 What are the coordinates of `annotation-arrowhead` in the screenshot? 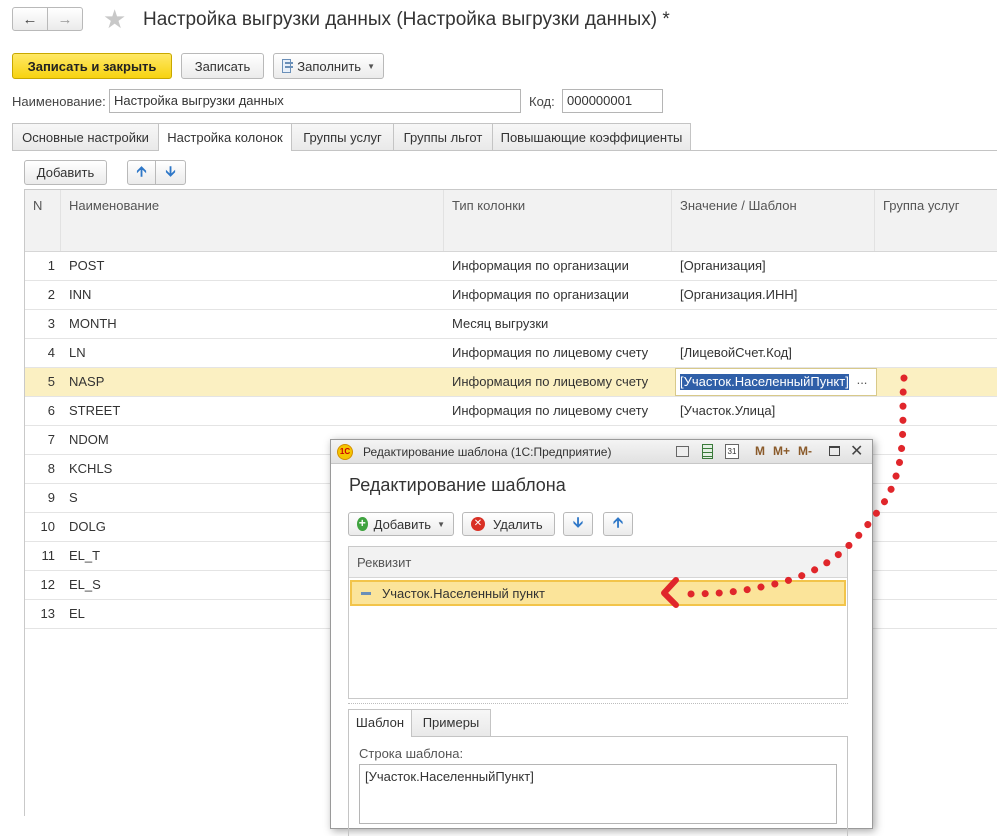 It's located at (670, 592).